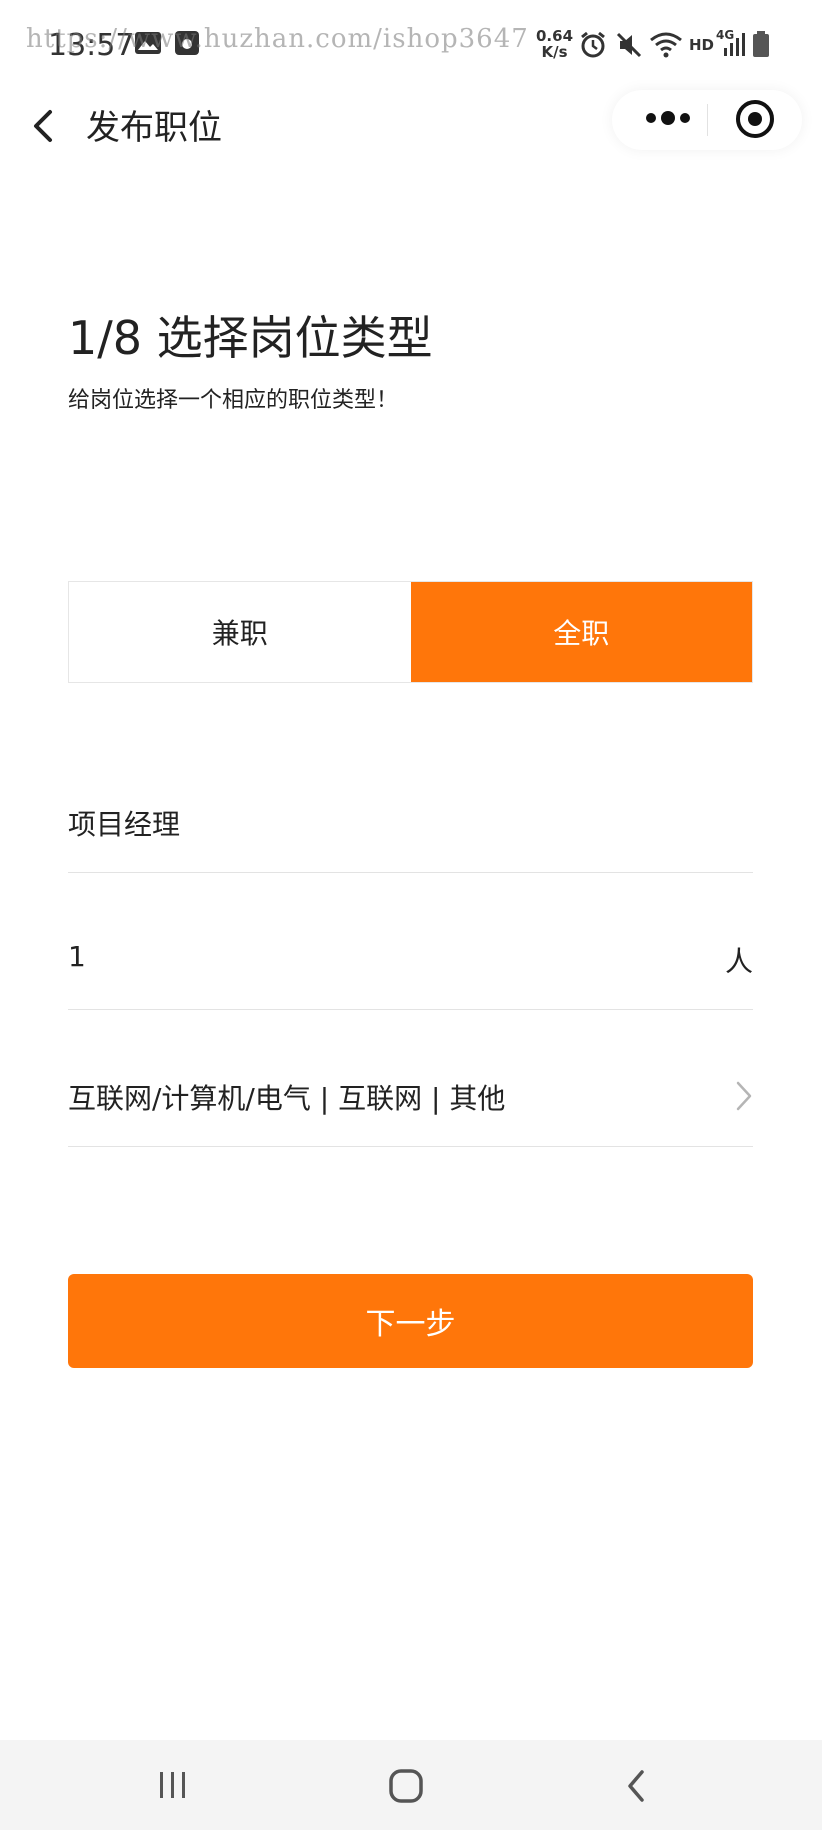  What do you see at coordinates (629, 45) in the screenshot?
I see `mute-icon` at bounding box center [629, 45].